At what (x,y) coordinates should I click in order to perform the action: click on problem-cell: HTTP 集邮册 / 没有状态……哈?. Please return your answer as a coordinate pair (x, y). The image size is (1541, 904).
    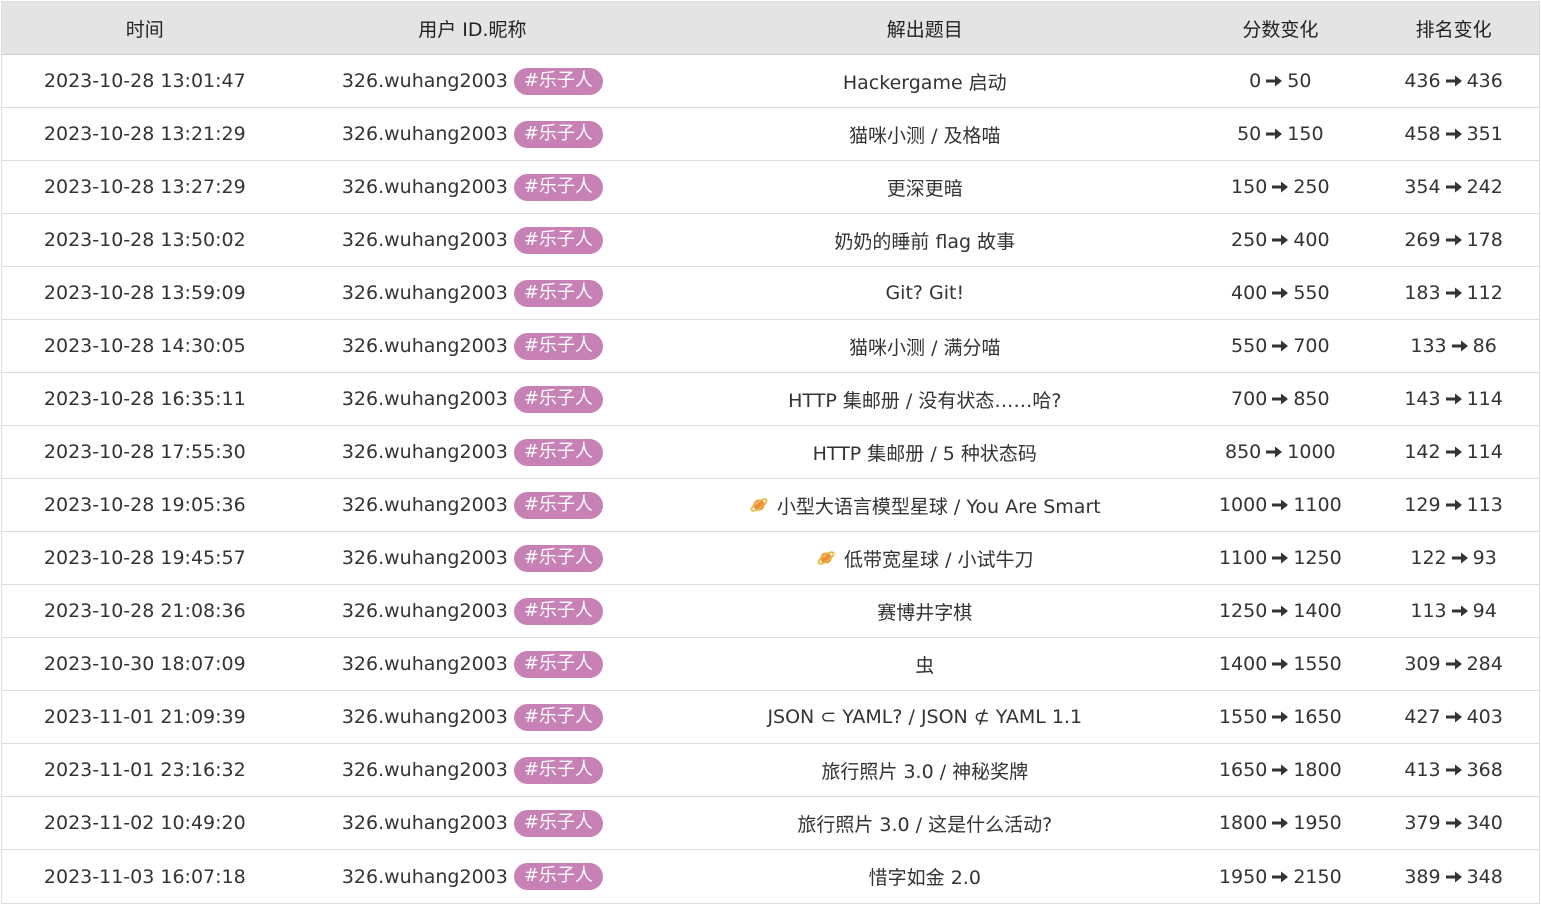
    Looking at the image, I should click on (924, 399).